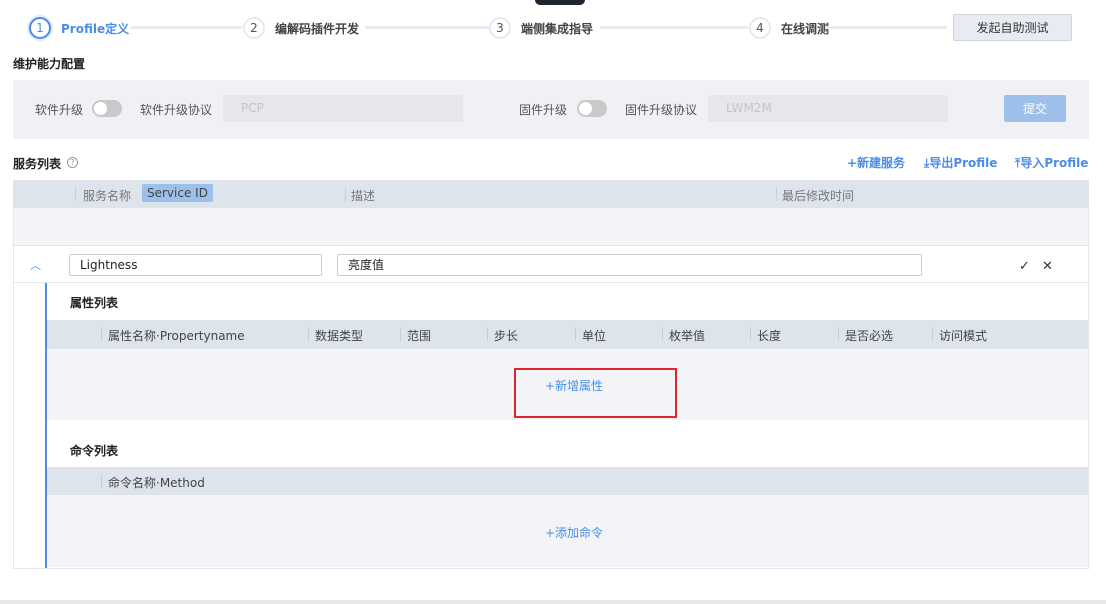 Image resolution: width=1106 pixels, height=604 pixels. What do you see at coordinates (886, 27) in the screenshot?
I see `step-connector-arrow` at bounding box center [886, 27].